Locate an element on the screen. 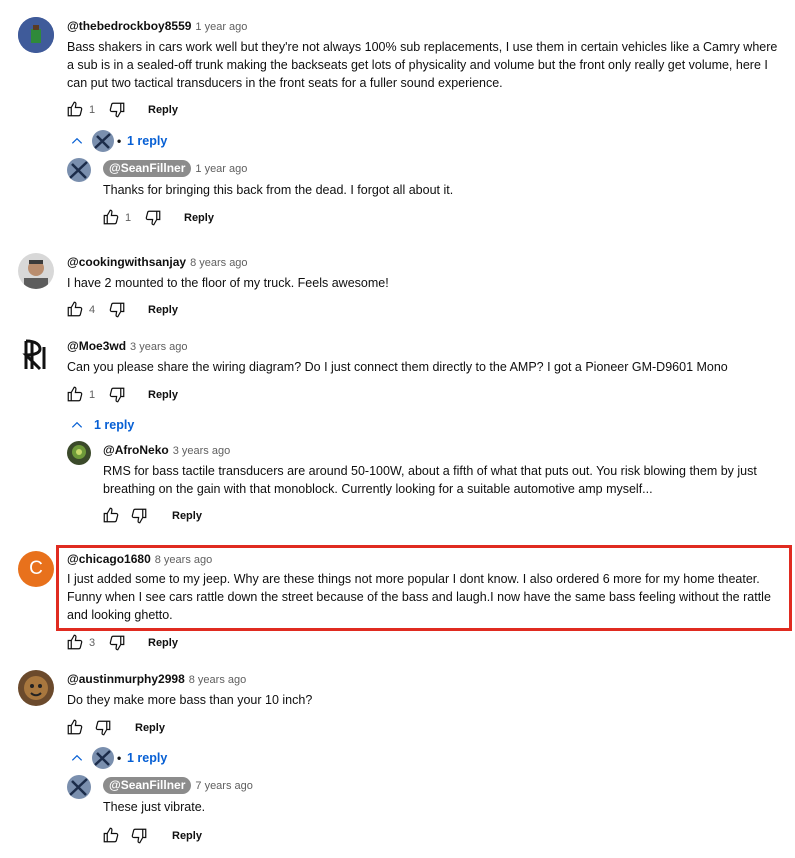 The width and height of the screenshot is (795, 858). reply-actions: 1 Reply is located at coordinates (202, 218).